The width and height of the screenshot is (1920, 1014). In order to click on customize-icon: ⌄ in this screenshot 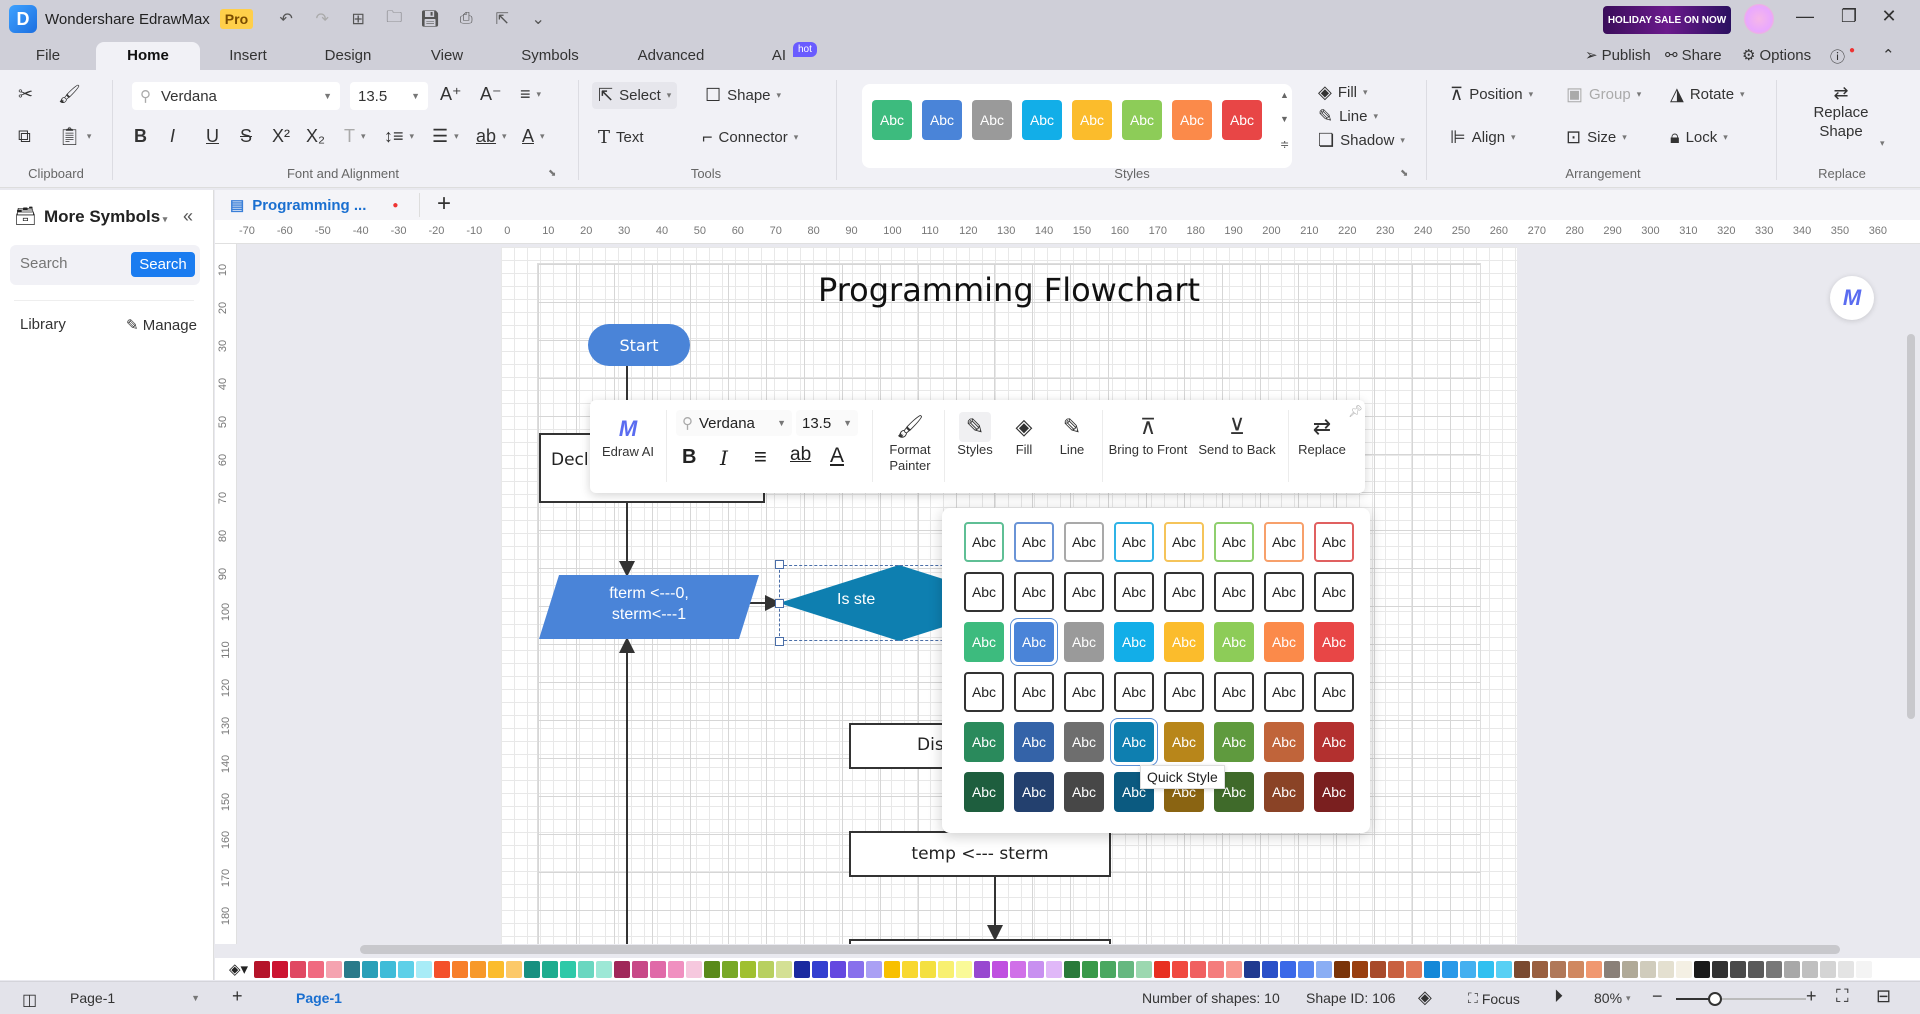, I will do `click(538, 19)`.